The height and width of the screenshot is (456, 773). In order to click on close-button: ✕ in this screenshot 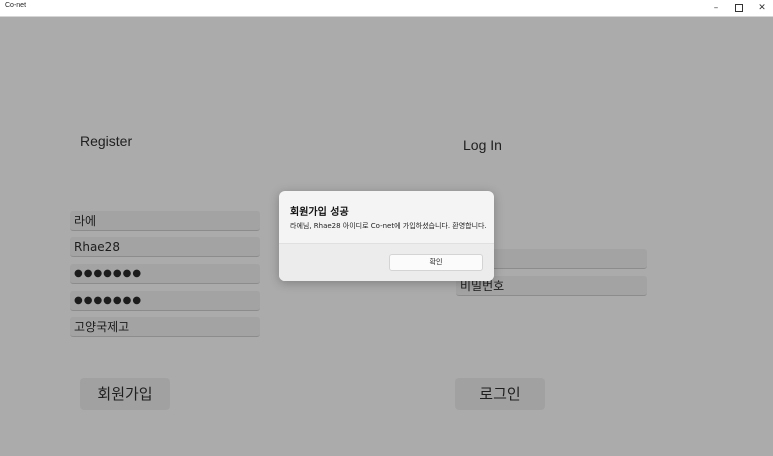, I will do `click(761, 8)`.